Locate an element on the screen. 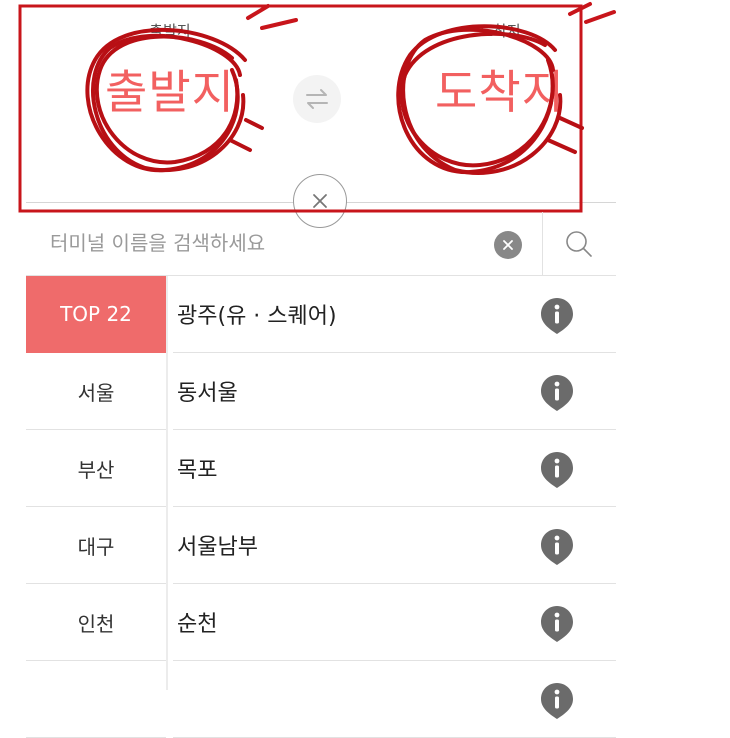 The width and height of the screenshot is (730, 738). region-label: 부산 is located at coordinates (96, 469).